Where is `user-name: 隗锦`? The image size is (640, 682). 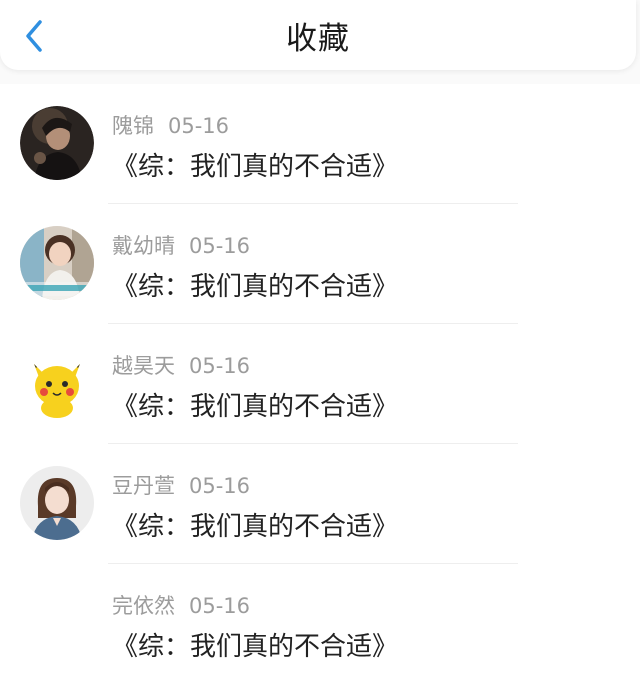
user-name: 隗锦 is located at coordinates (133, 126).